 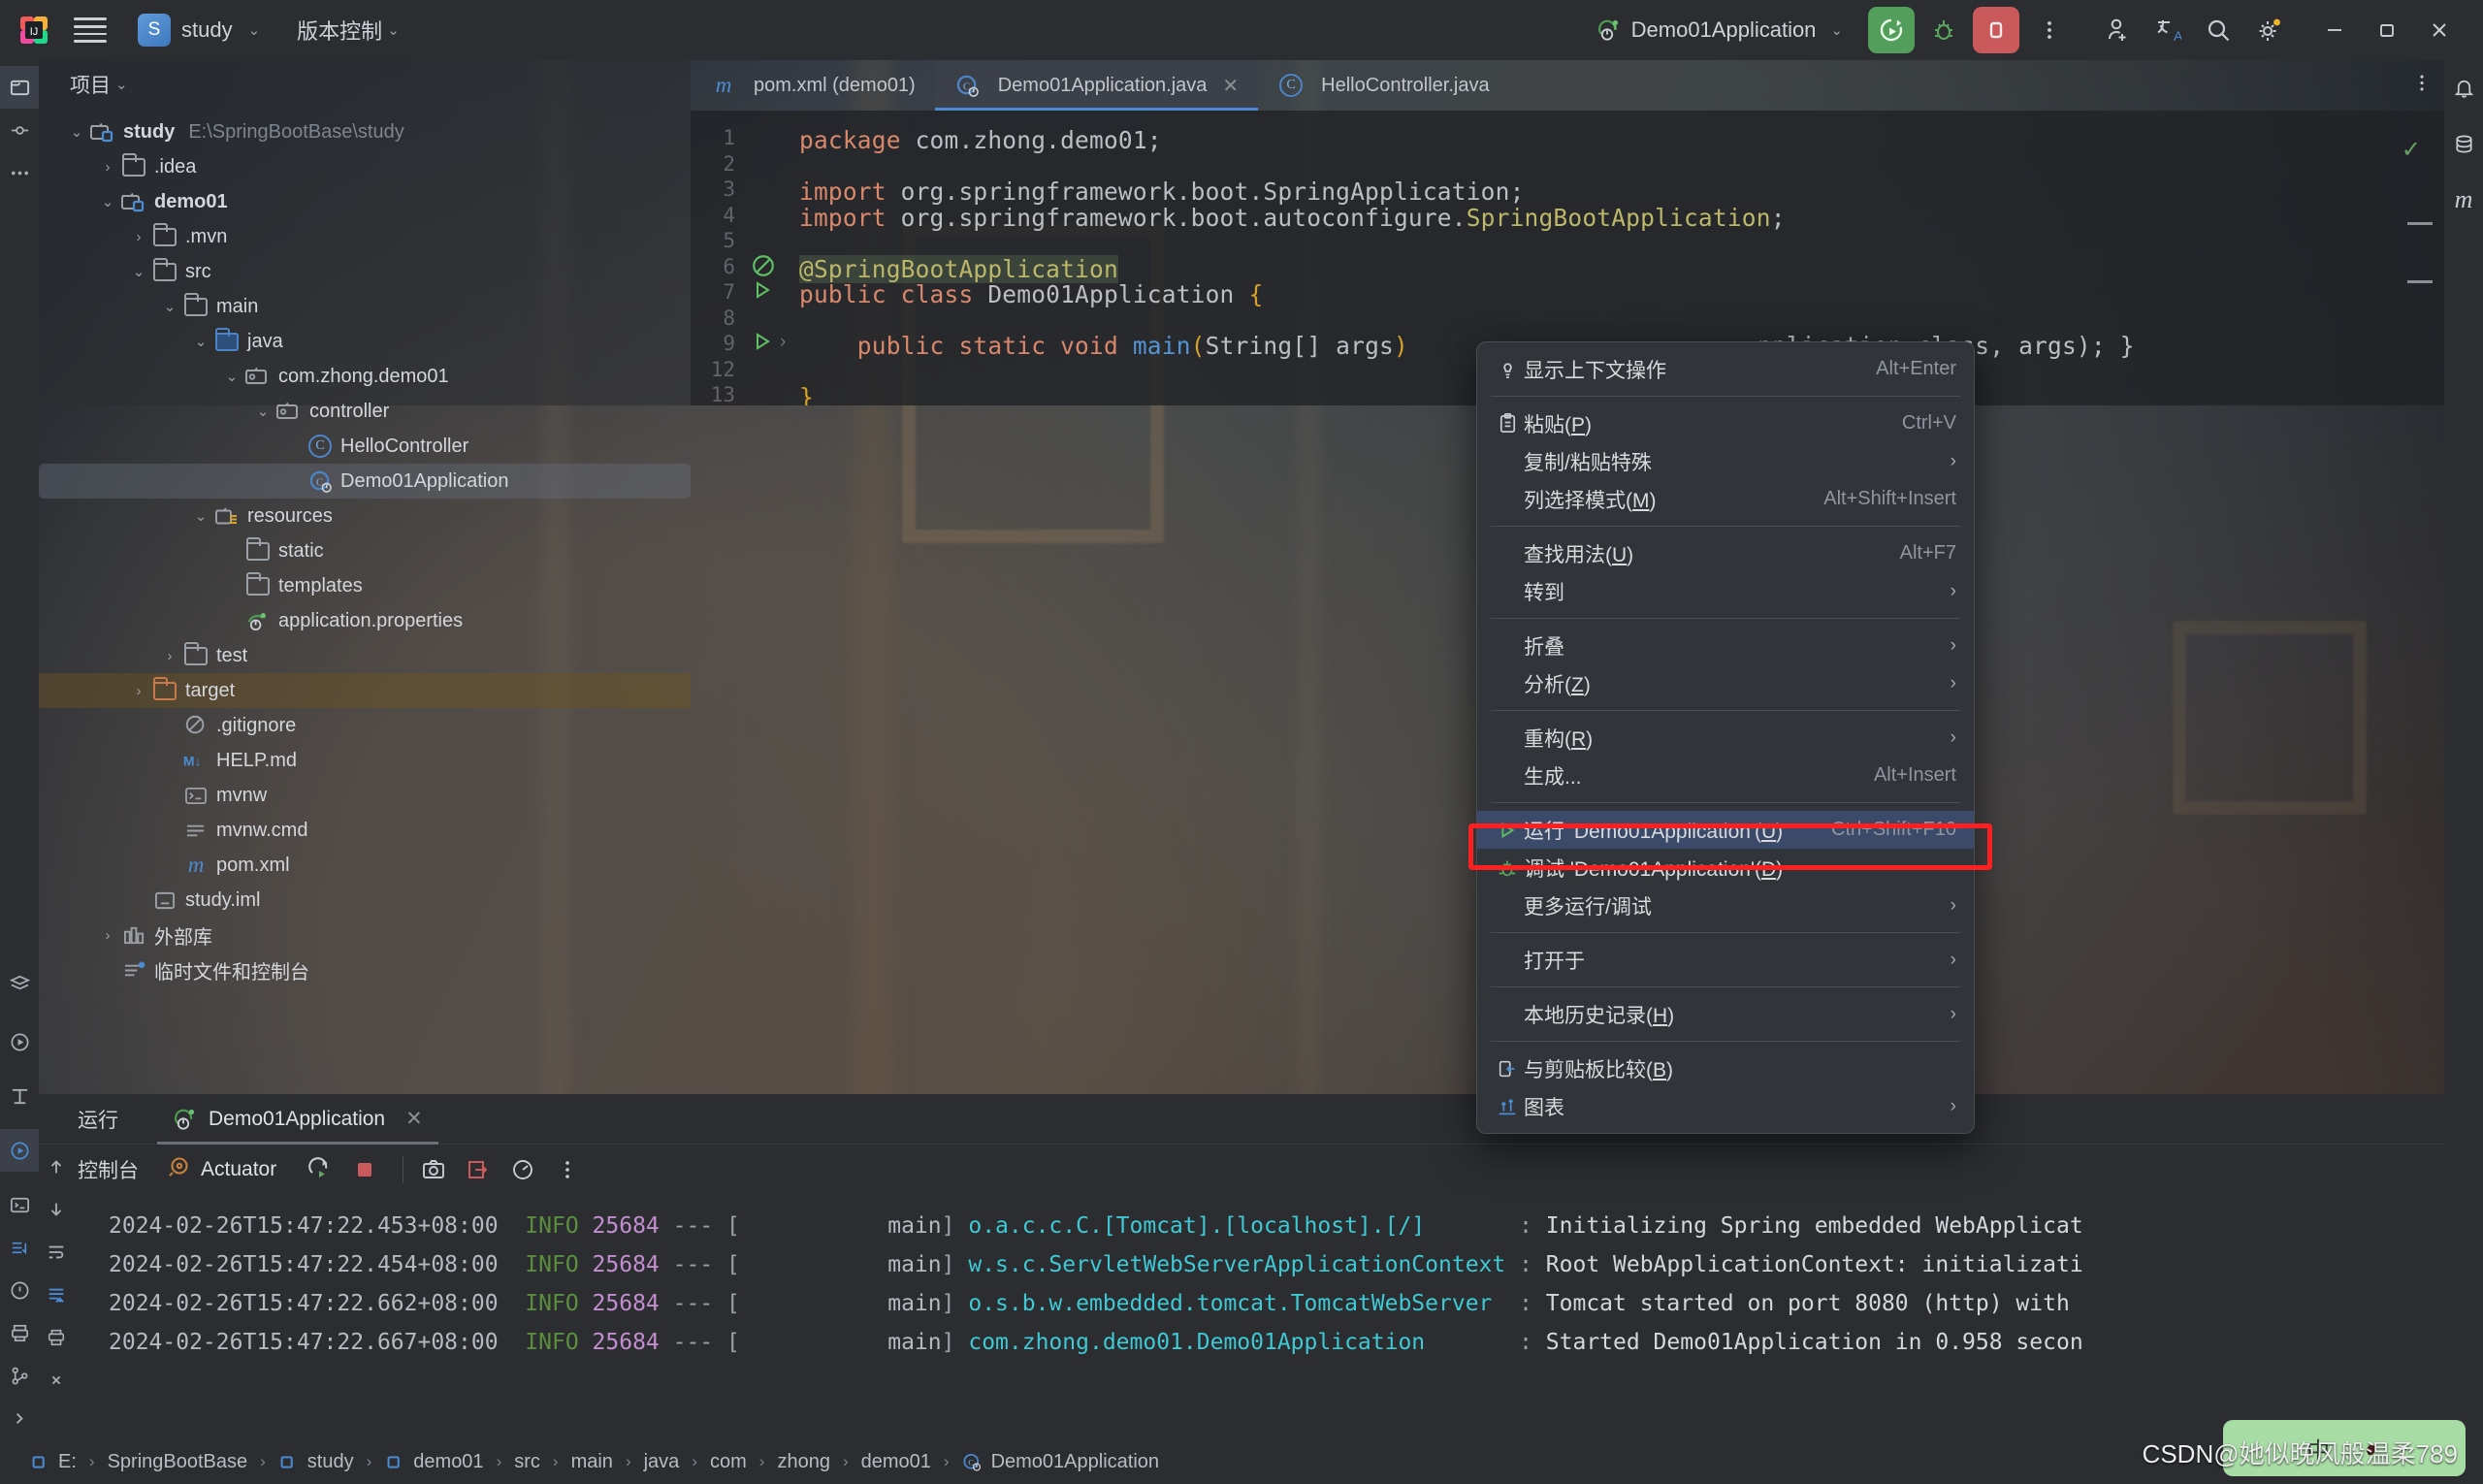 I want to click on tree-node-application.properties: application.properties, so click(x=365, y=620).